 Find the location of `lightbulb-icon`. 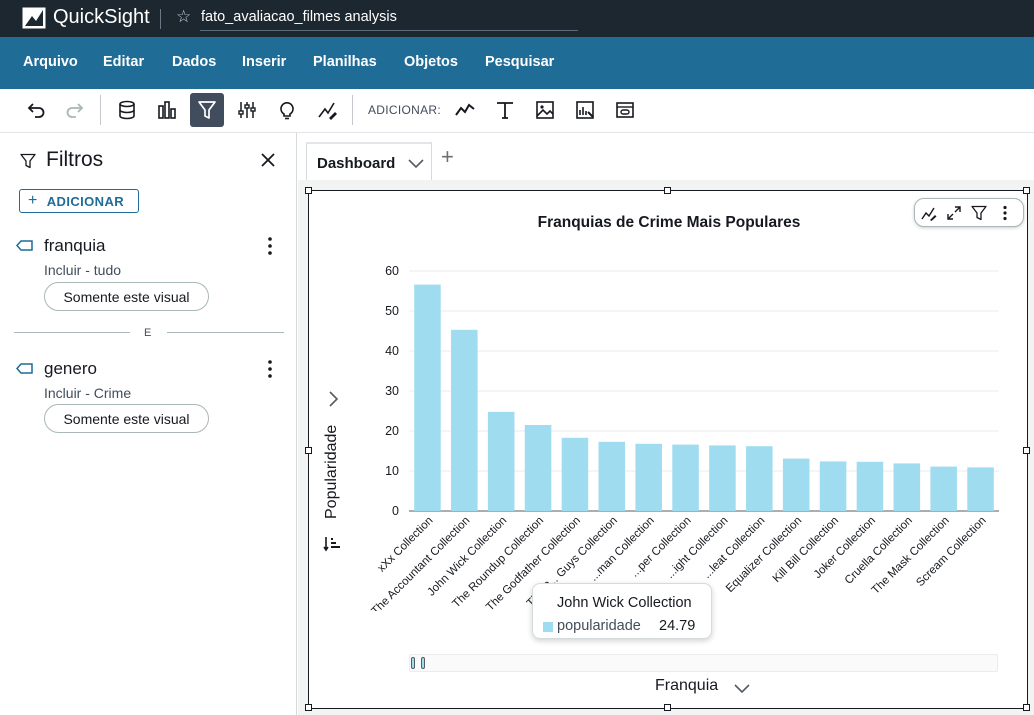

lightbulb-icon is located at coordinates (287, 111).